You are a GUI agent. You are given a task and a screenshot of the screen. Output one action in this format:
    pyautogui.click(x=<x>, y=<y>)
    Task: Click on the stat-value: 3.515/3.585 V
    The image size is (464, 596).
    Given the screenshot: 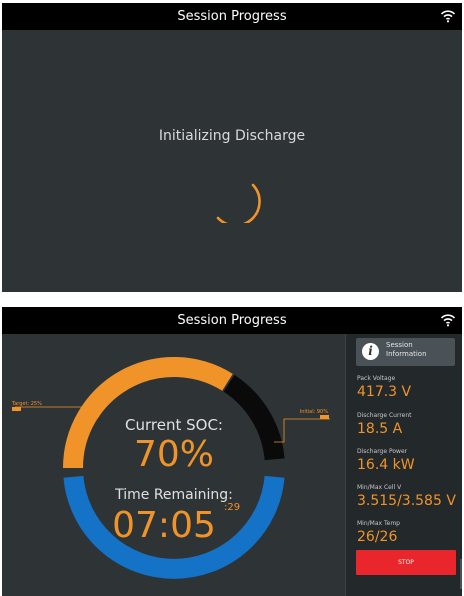 What is the action you would take?
    pyautogui.click(x=406, y=501)
    